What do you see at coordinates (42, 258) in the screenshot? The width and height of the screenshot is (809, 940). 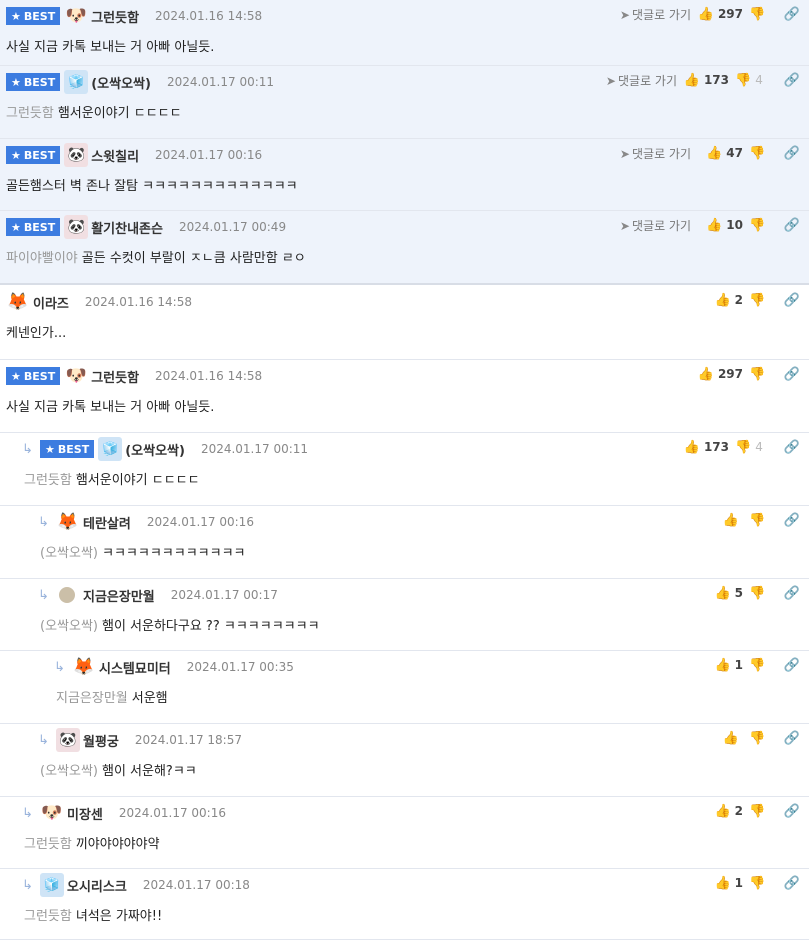 I see `reply-target: 파이야빨이야` at bounding box center [42, 258].